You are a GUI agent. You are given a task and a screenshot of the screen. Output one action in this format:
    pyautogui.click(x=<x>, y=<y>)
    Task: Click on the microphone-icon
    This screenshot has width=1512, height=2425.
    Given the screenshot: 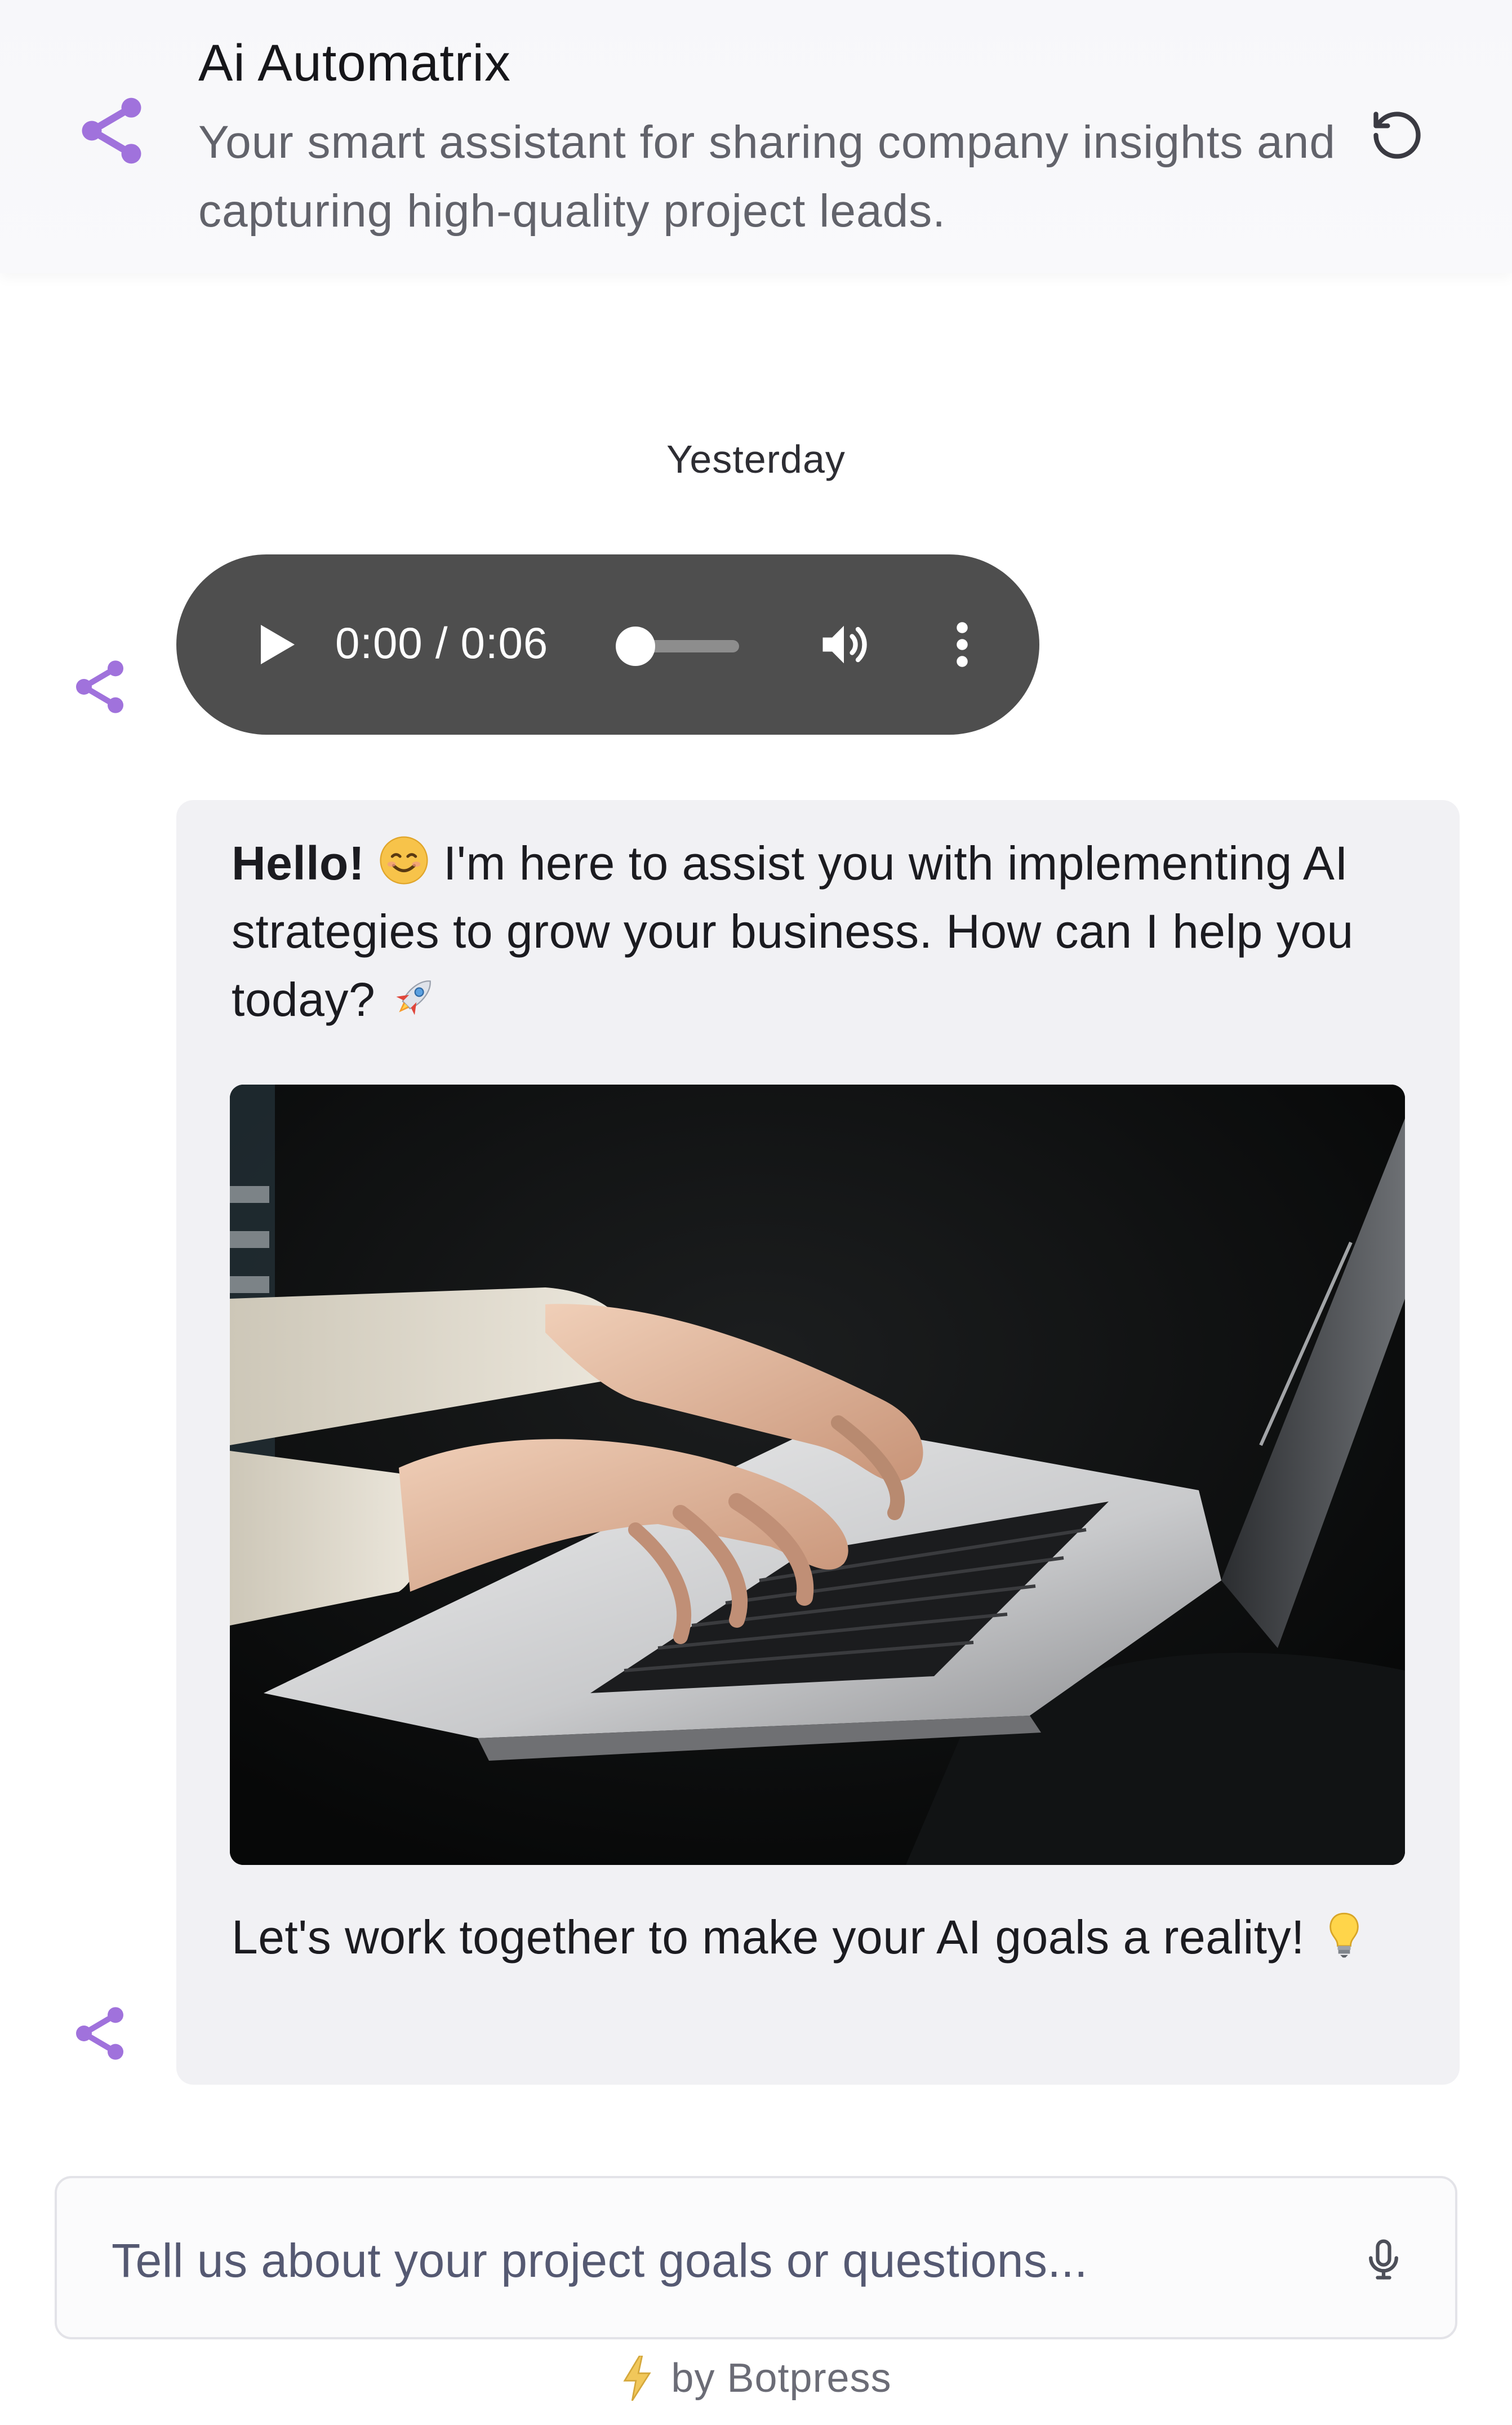 What is the action you would take?
    pyautogui.click(x=1383, y=2259)
    